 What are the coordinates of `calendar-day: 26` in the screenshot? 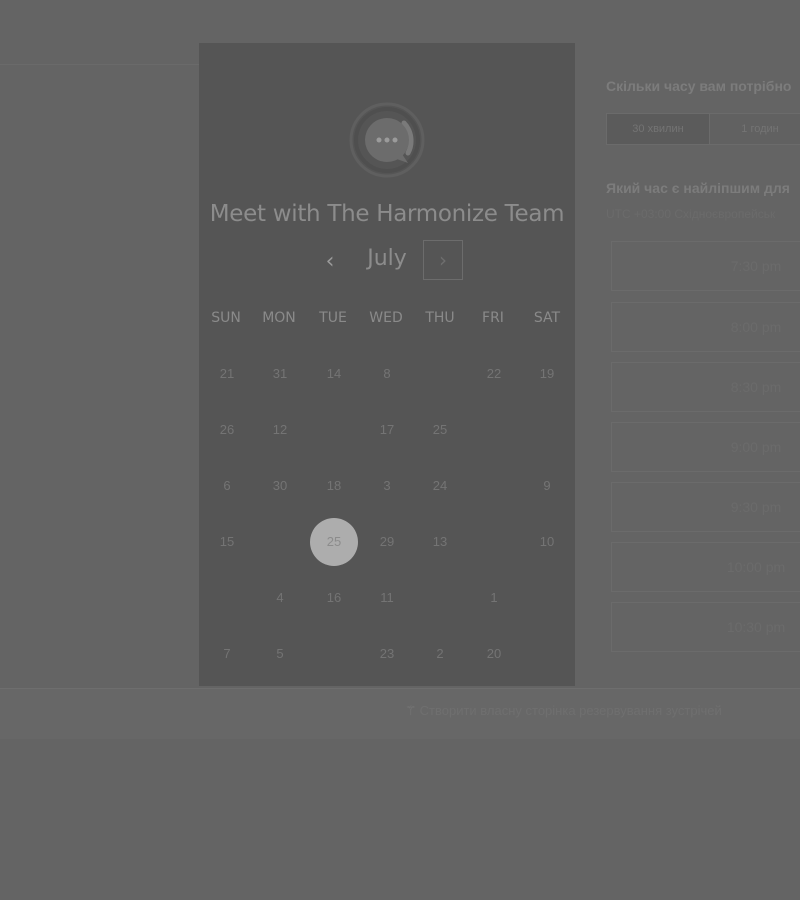 It's located at (227, 430).